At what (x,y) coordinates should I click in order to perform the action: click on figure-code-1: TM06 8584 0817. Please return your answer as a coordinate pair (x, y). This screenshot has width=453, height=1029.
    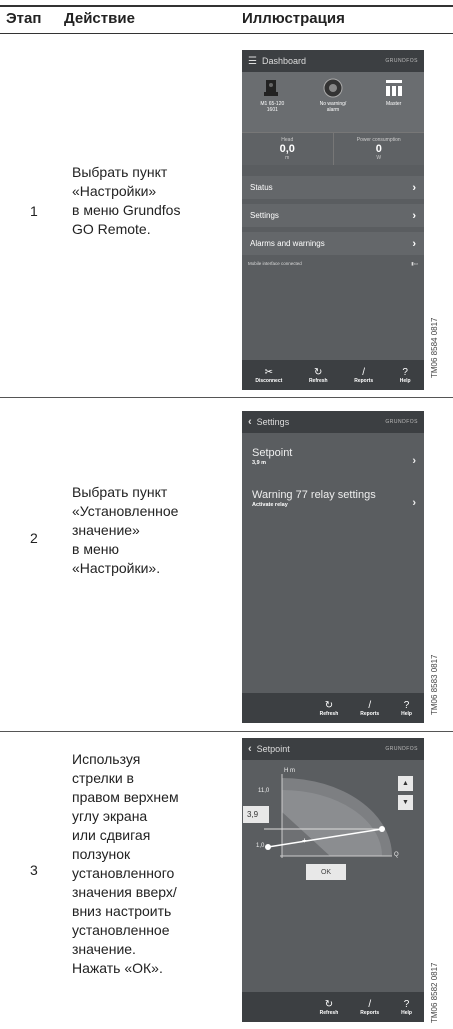
    Looking at the image, I should click on (434, 348).